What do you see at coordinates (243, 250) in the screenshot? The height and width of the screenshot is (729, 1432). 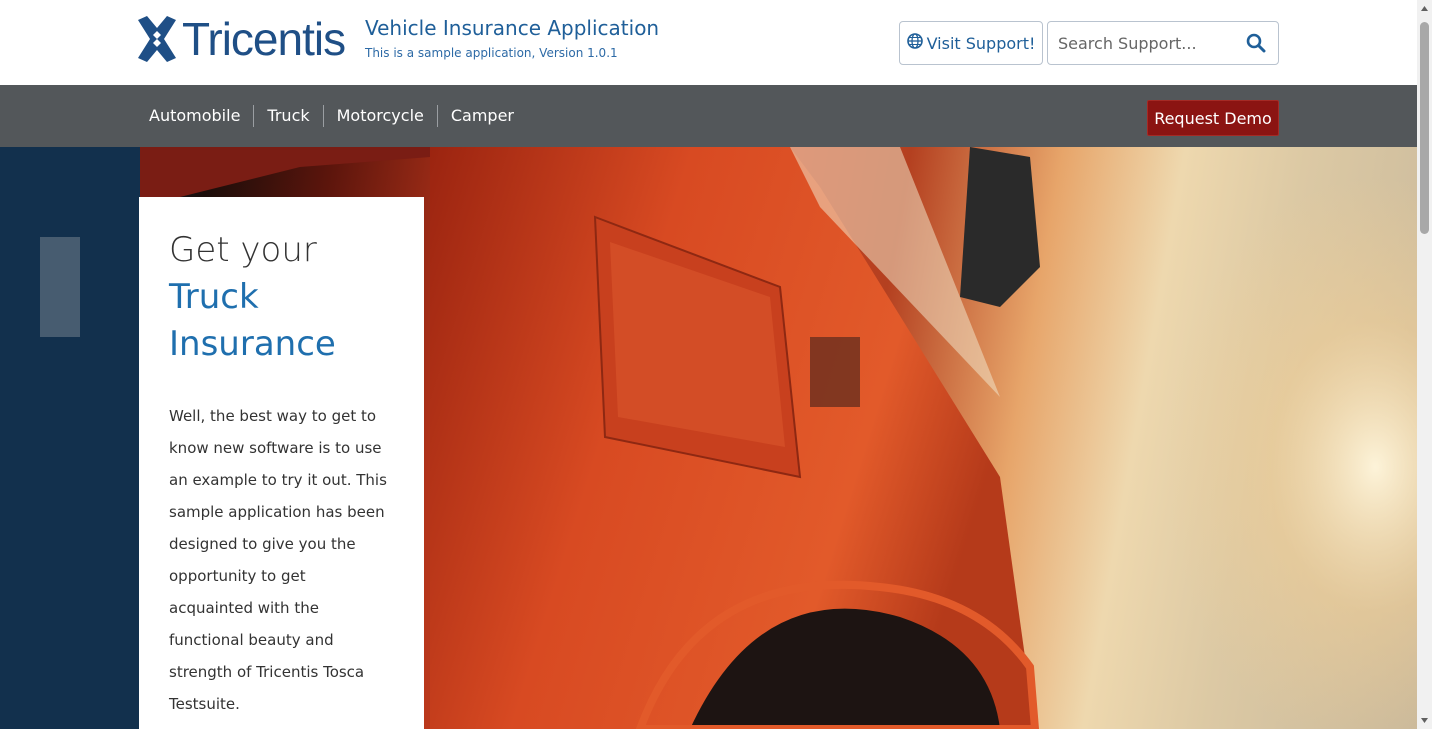 I see `hero-heading: Get your` at bounding box center [243, 250].